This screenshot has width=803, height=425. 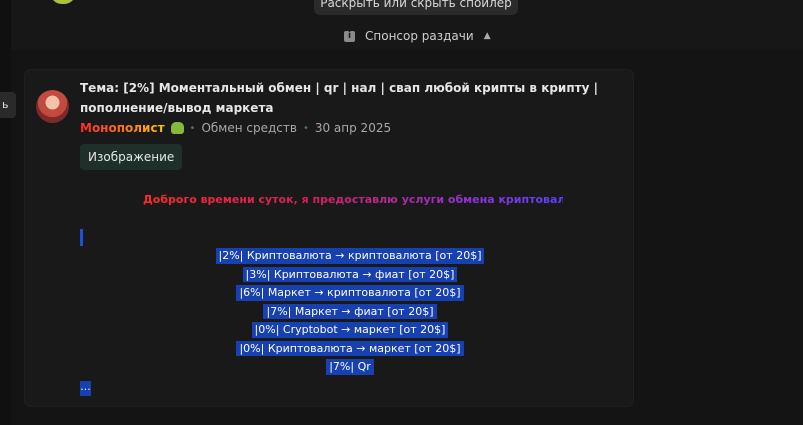 What do you see at coordinates (5, 212) in the screenshot?
I see `left-rail` at bounding box center [5, 212].